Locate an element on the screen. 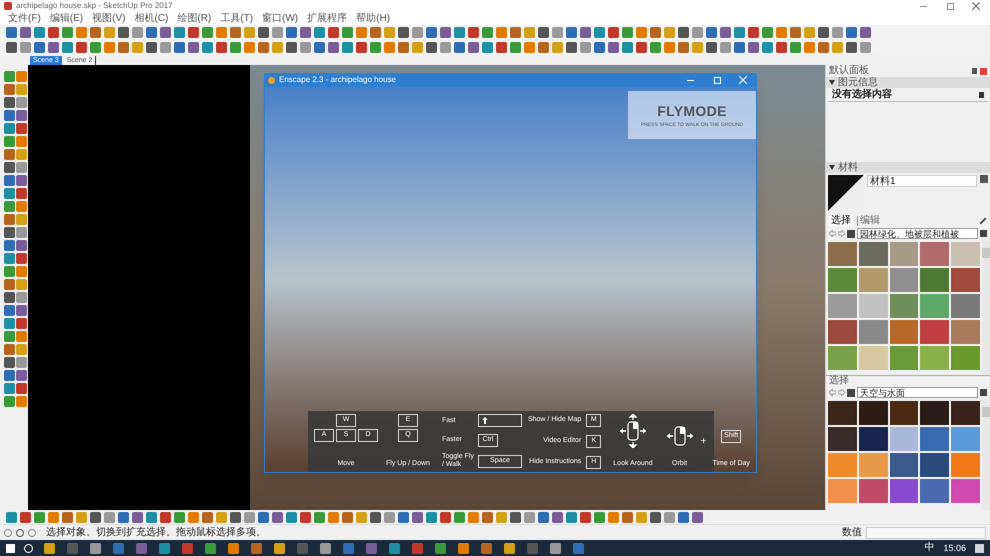 This screenshot has height=556, width=990. ime-indicator: 中 is located at coordinates (929, 548).